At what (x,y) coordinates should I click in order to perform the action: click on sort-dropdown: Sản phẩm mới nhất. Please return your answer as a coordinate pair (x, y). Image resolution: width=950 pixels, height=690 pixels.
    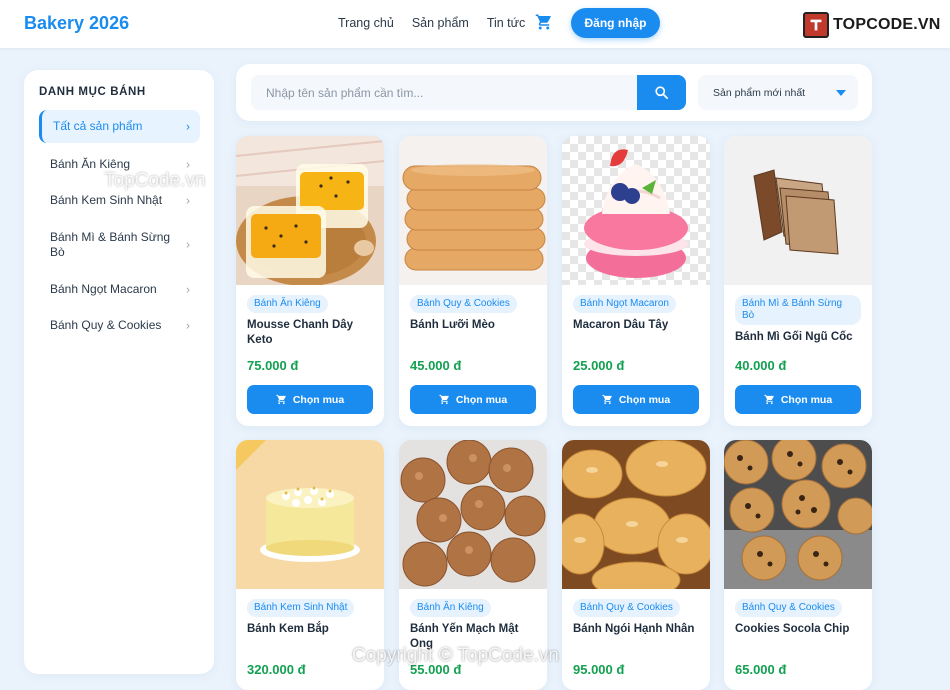
    Looking at the image, I should click on (778, 92).